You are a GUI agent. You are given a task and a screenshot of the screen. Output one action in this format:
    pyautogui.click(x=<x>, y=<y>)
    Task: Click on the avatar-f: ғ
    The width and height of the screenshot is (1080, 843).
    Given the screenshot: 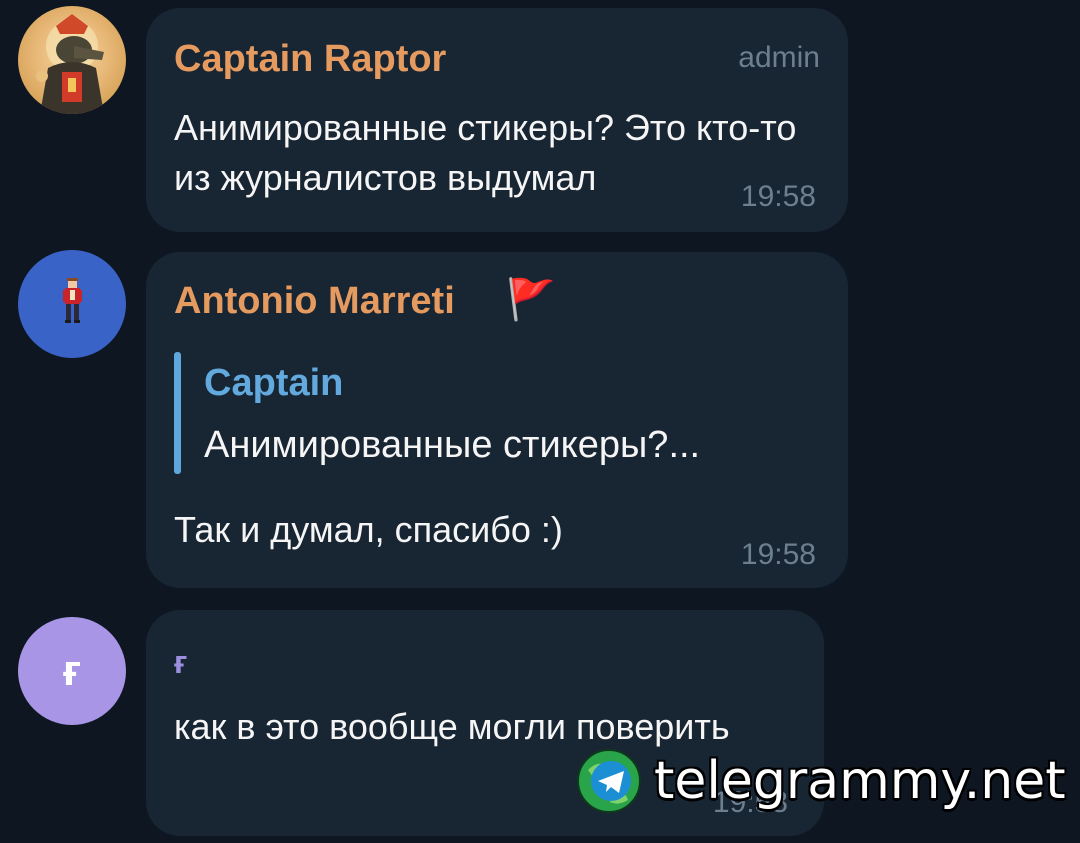 What is the action you would take?
    pyautogui.click(x=72, y=671)
    